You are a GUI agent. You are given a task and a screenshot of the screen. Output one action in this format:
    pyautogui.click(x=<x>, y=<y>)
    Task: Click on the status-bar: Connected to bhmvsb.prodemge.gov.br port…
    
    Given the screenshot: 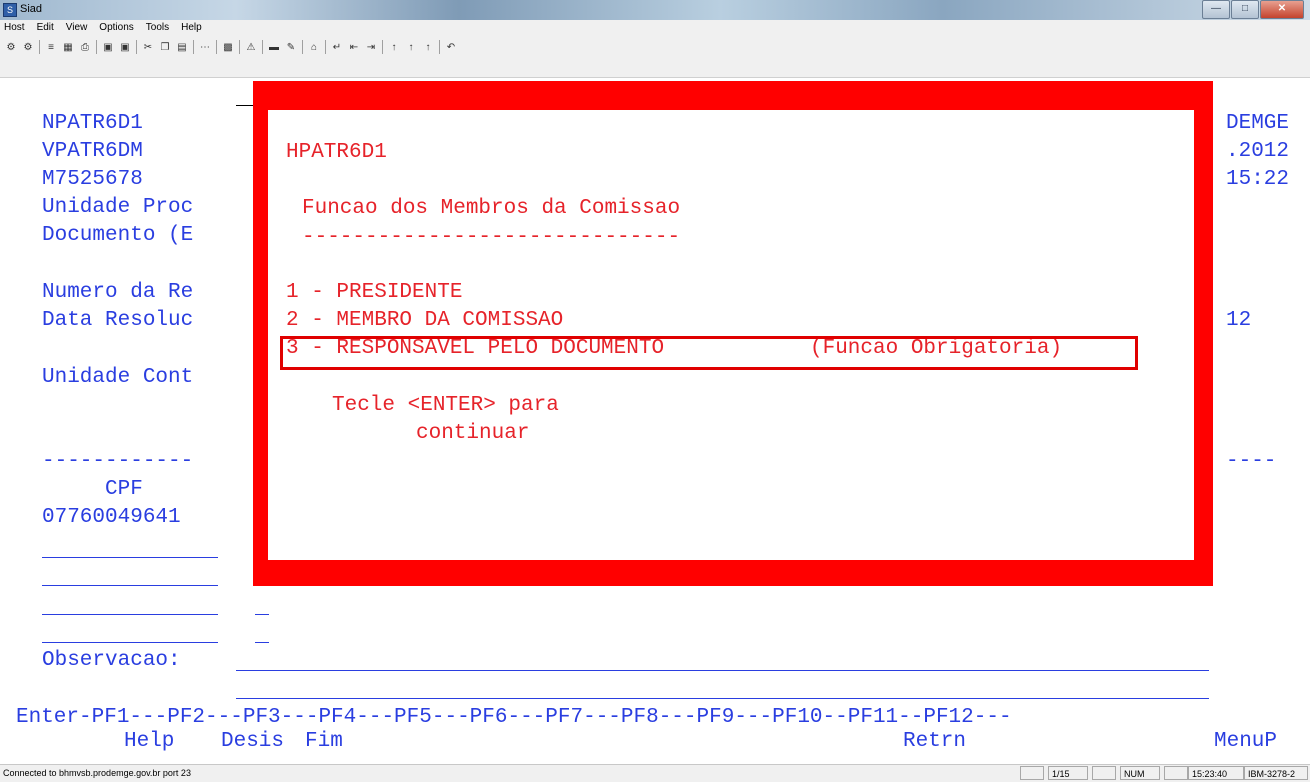 What is the action you would take?
    pyautogui.click(x=655, y=773)
    